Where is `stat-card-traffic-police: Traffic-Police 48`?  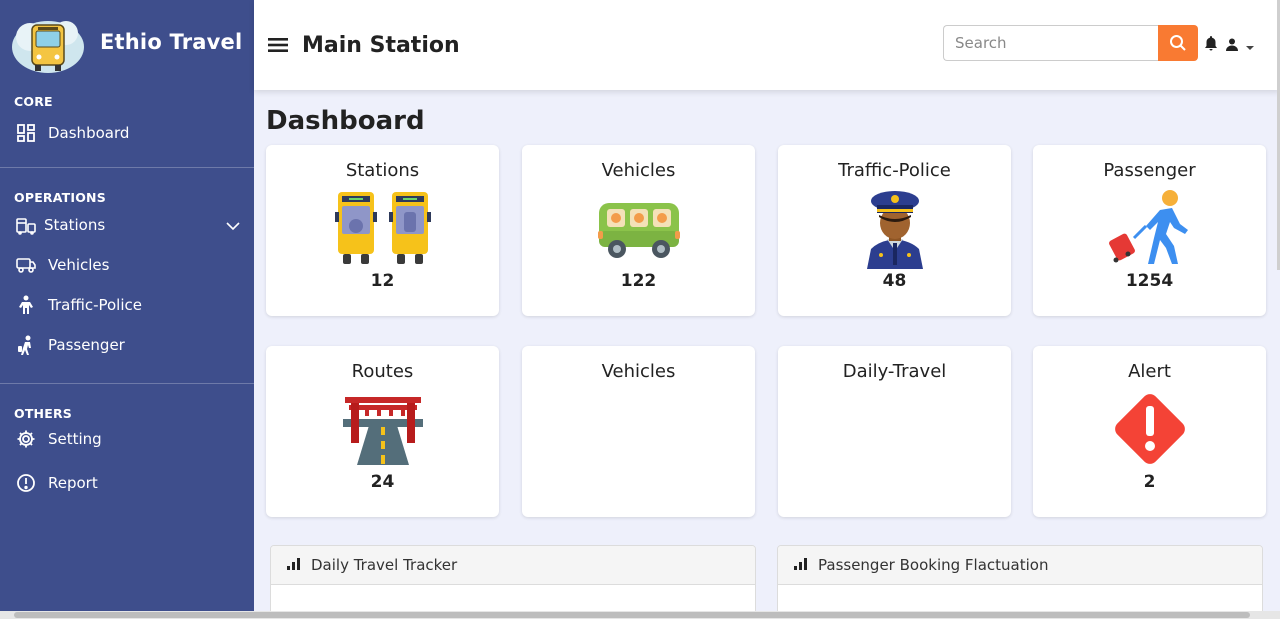
stat-card-traffic-police: Traffic-Police 48 is located at coordinates (894, 230).